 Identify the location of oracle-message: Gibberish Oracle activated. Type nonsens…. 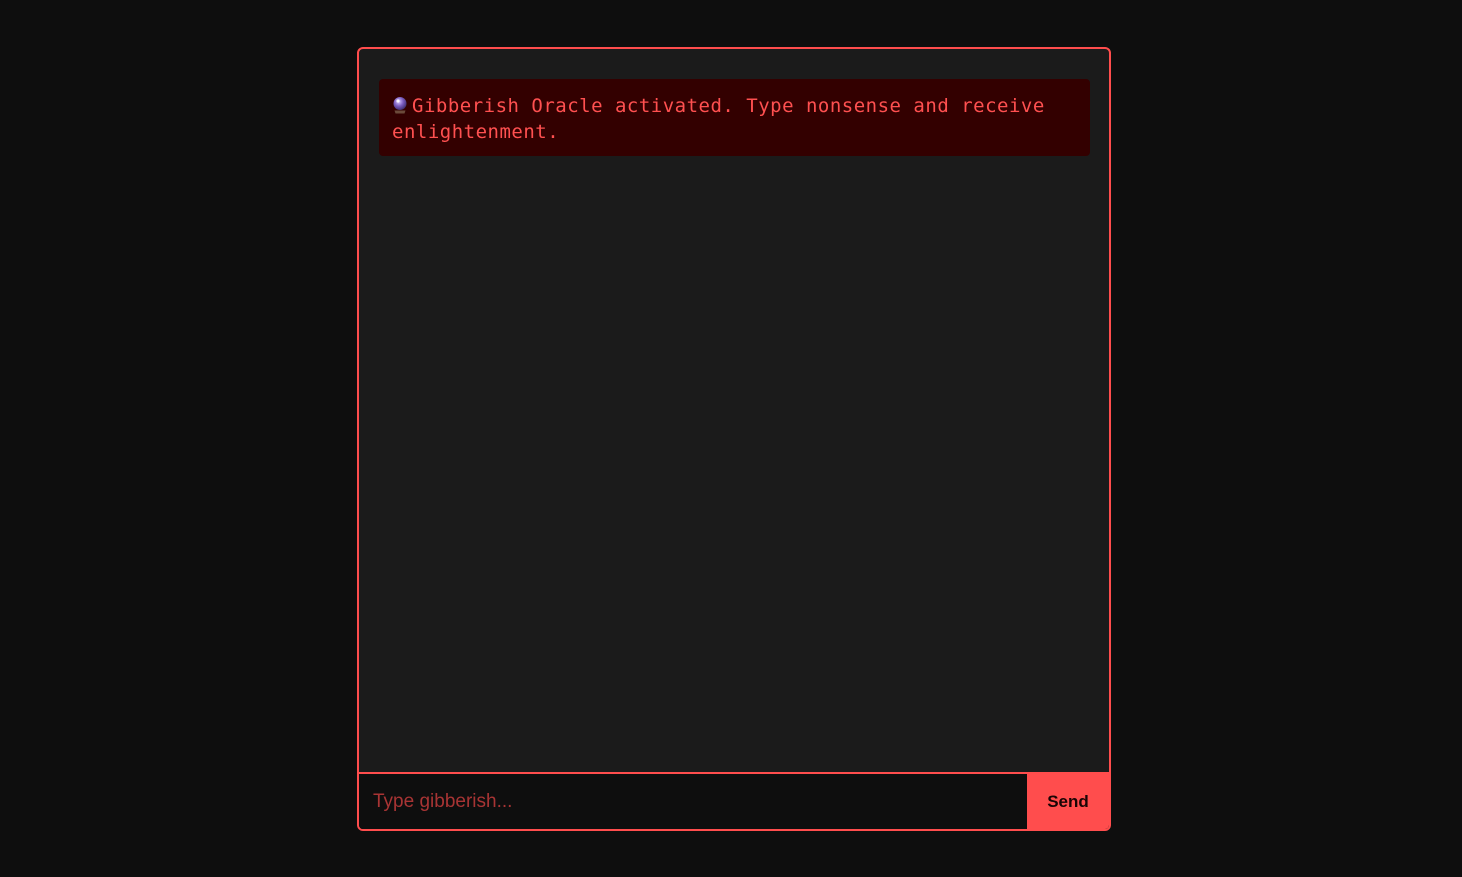
(734, 117).